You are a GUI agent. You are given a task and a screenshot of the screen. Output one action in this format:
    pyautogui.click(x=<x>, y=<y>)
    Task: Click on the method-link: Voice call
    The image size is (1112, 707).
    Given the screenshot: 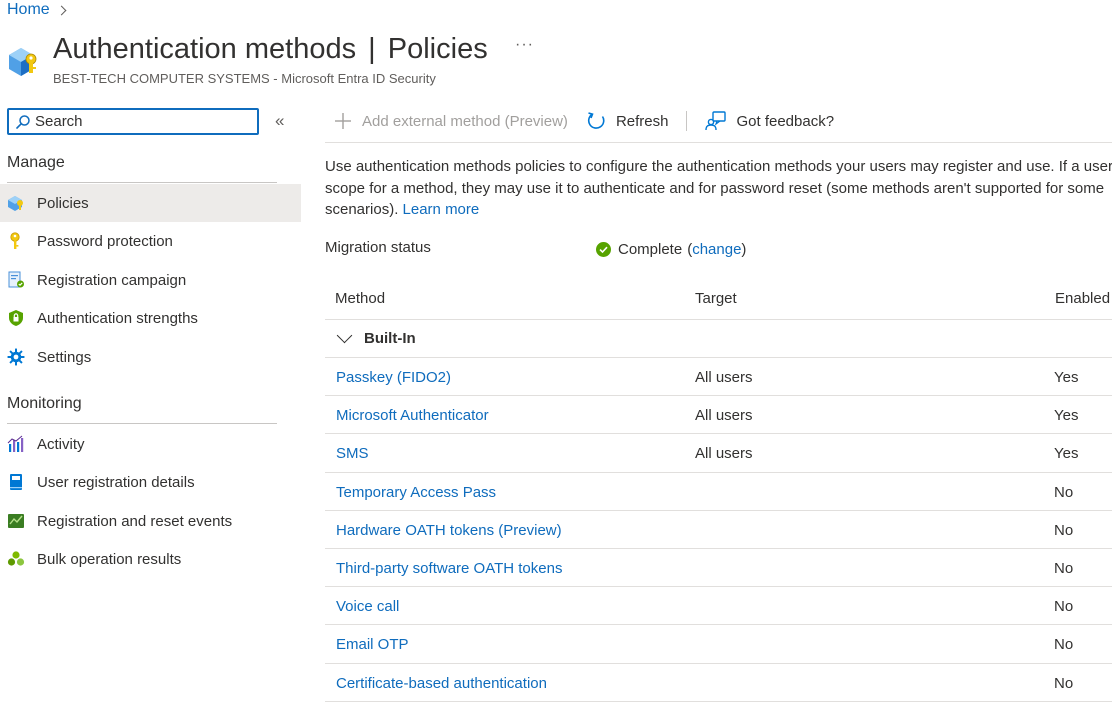 What is the action you would take?
    pyautogui.click(x=367, y=606)
    